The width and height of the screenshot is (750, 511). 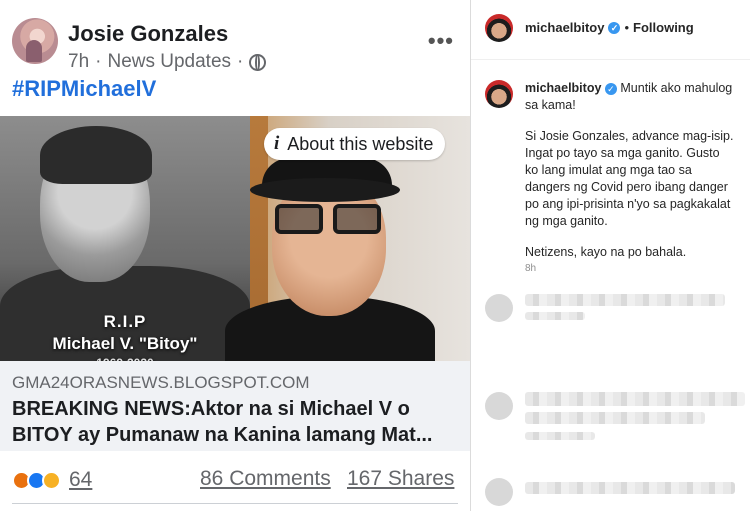 I want to click on caption-time: 8h, so click(x=531, y=268).